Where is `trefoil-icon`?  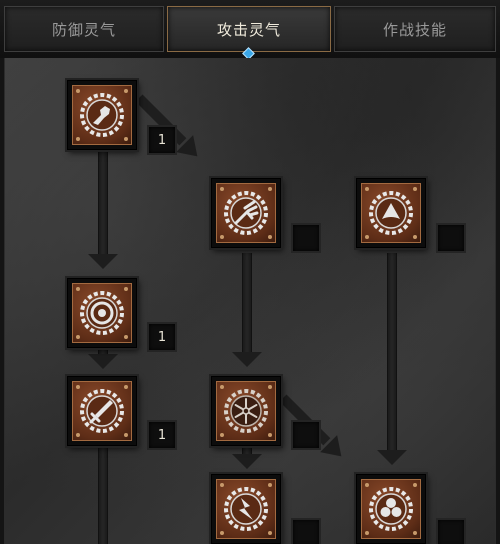 trefoil-icon is located at coordinates (391, 509).